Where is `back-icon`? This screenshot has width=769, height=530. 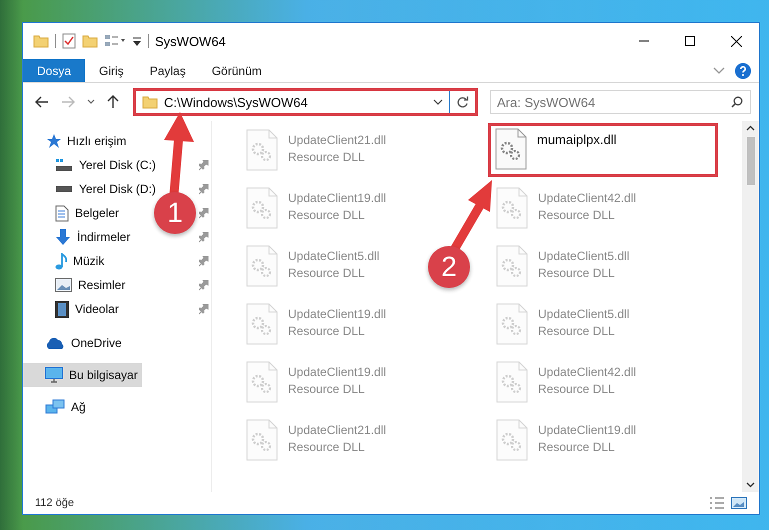 back-icon is located at coordinates (42, 102).